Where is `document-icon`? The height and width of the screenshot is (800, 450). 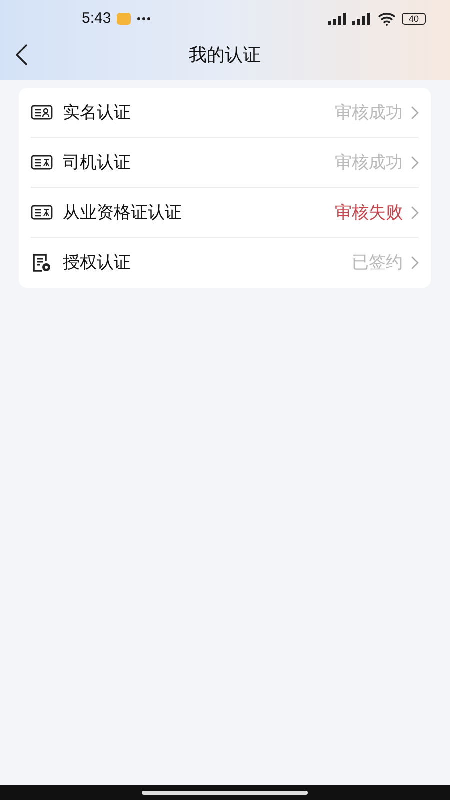 document-icon is located at coordinates (42, 263).